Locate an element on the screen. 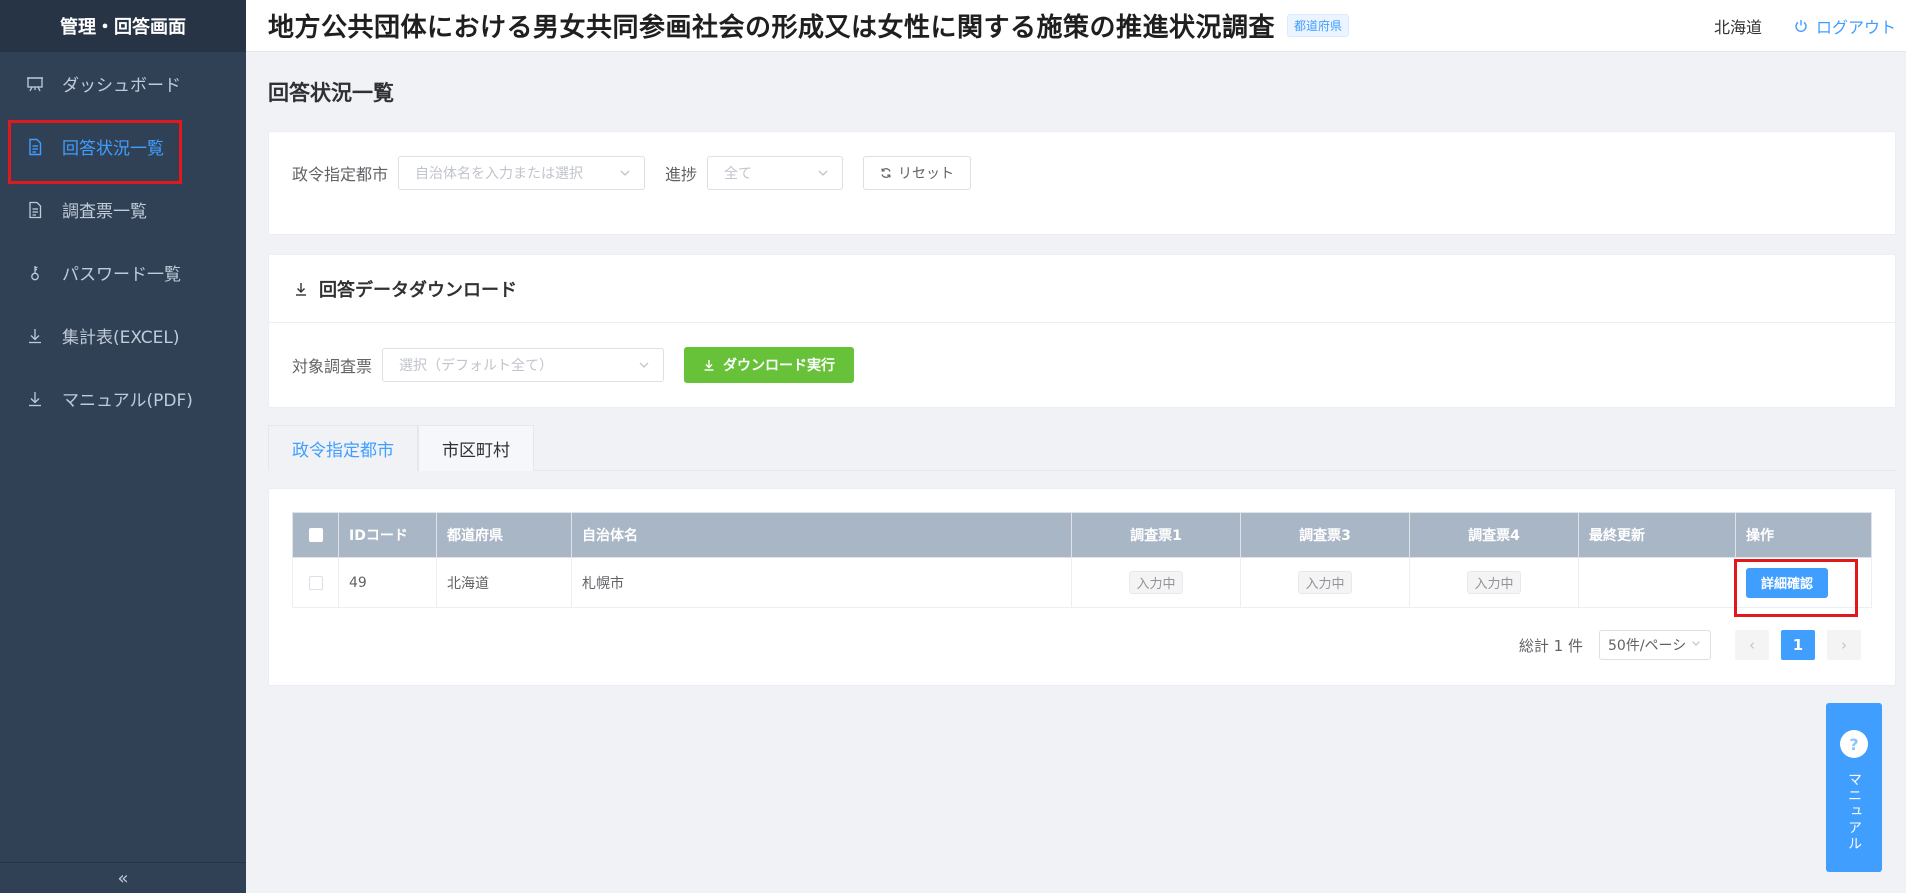  tab-designated-cities: 政令指定都市 is located at coordinates (343, 448).